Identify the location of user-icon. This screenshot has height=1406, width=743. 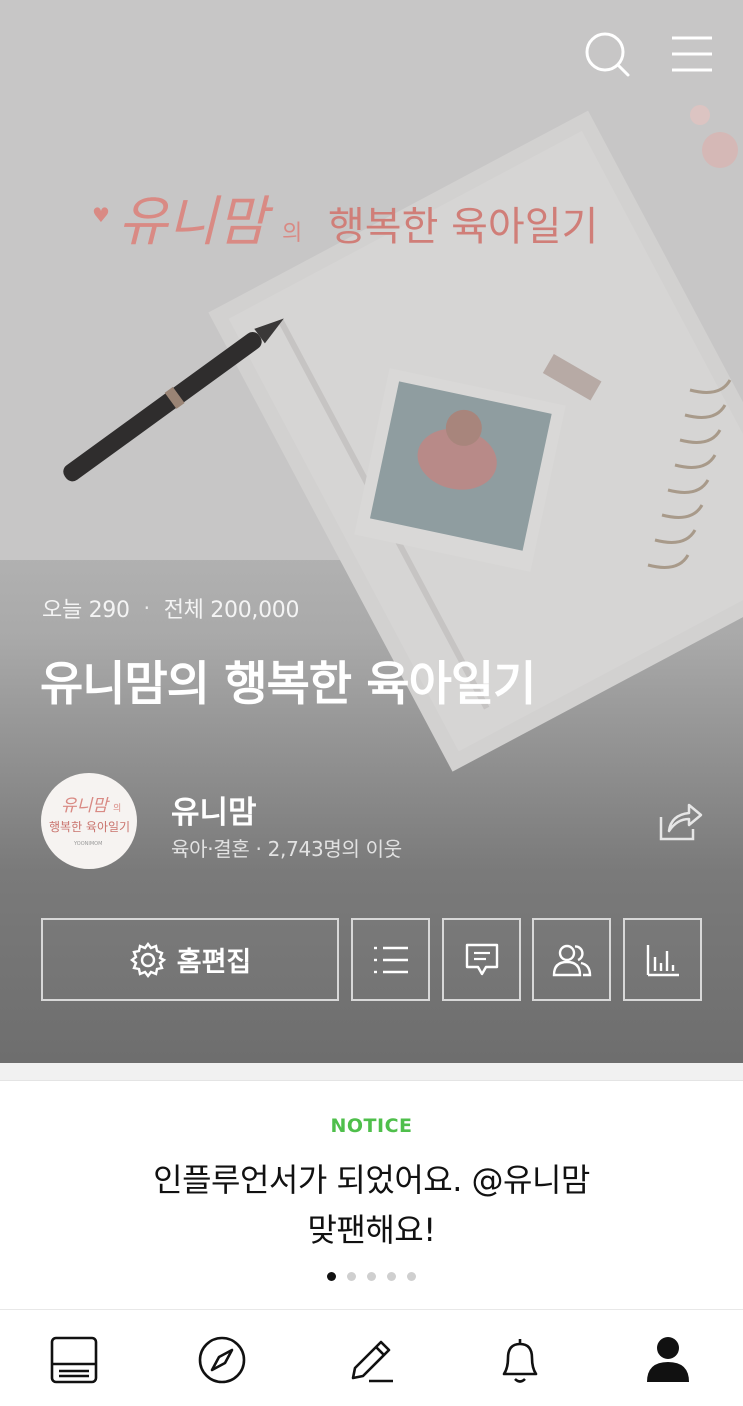
(668, 1360).